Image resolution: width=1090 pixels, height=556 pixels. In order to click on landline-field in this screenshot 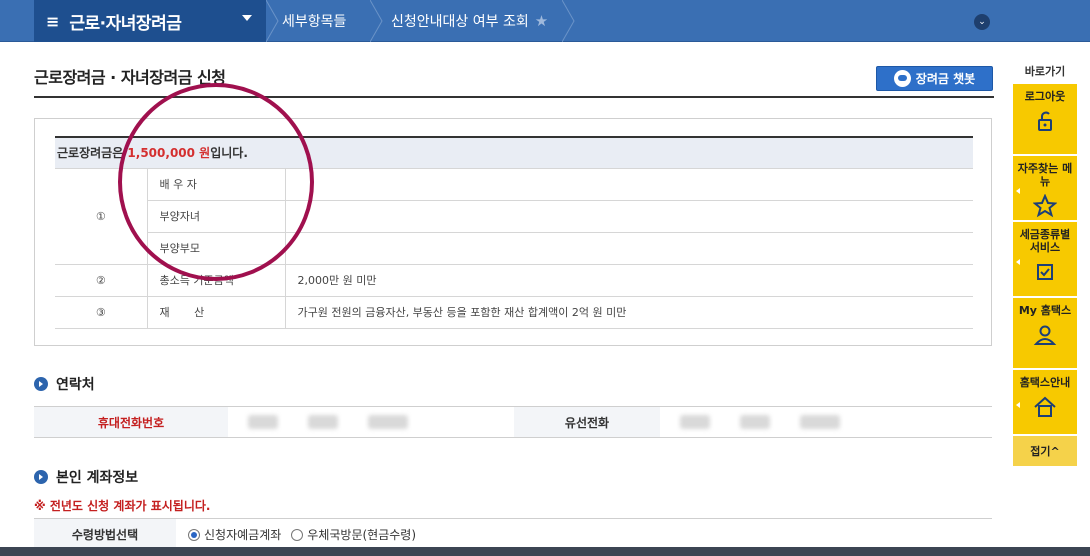, I will do `click(826, 422)`.